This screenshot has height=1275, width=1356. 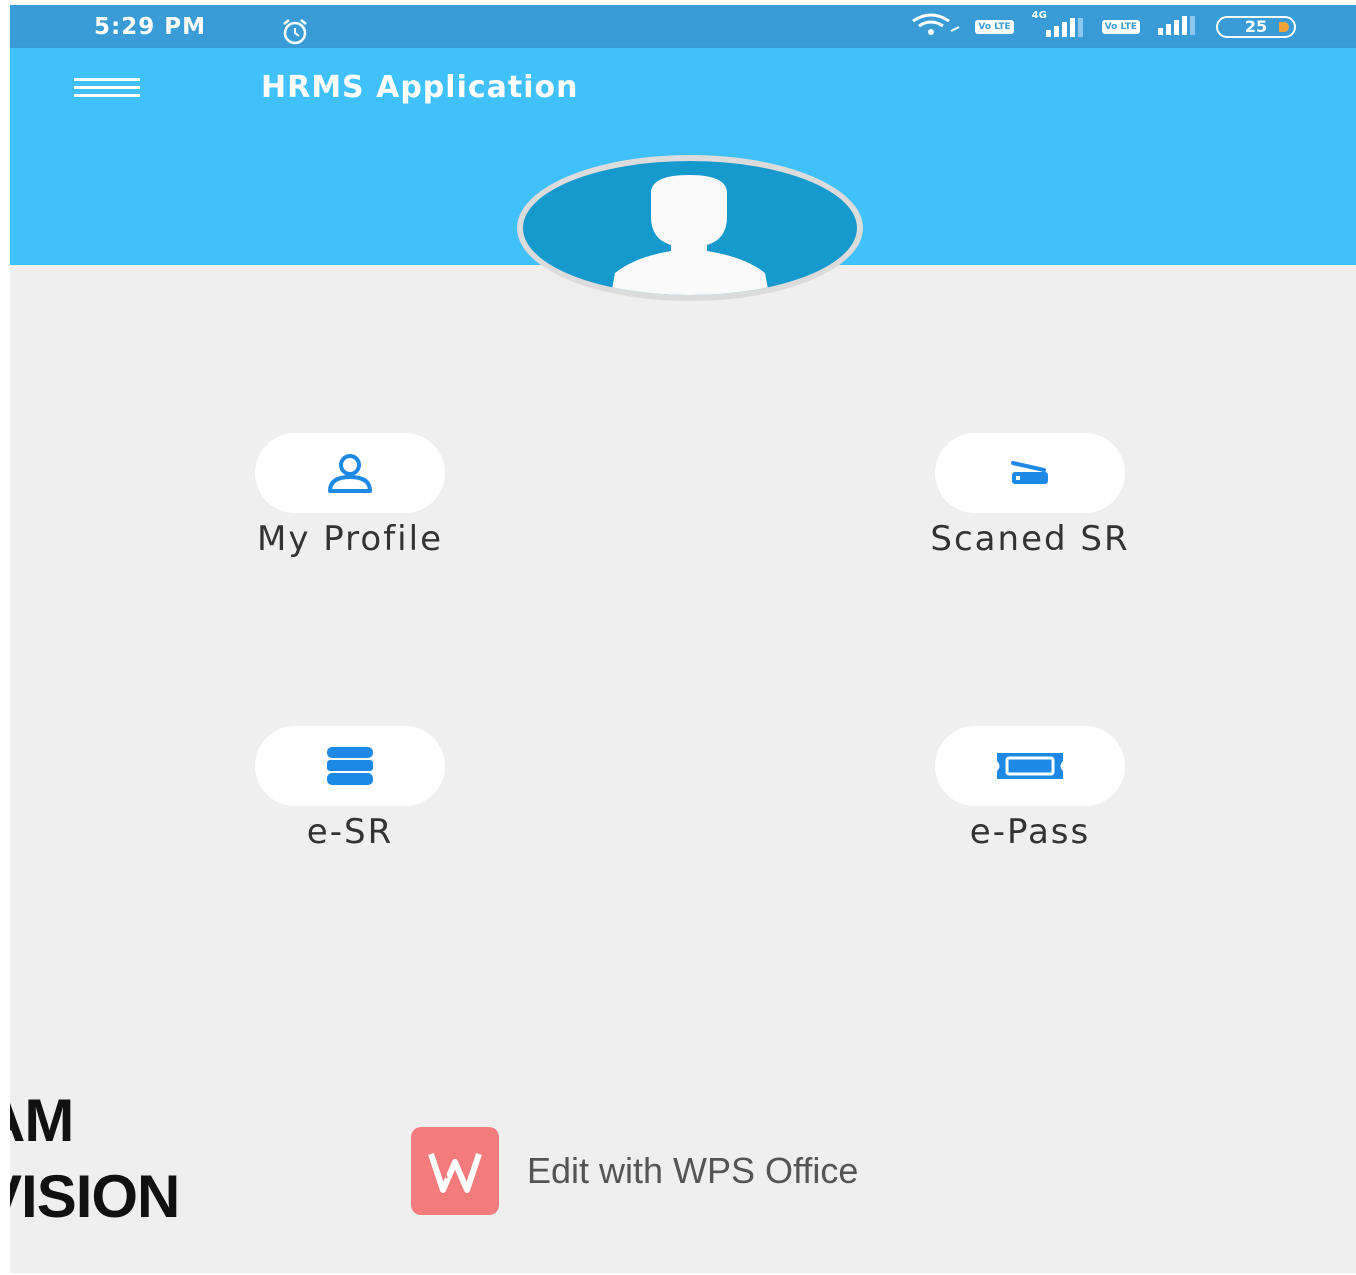 I want to click on wps-logo-icon, so click(x=455, y=1171).